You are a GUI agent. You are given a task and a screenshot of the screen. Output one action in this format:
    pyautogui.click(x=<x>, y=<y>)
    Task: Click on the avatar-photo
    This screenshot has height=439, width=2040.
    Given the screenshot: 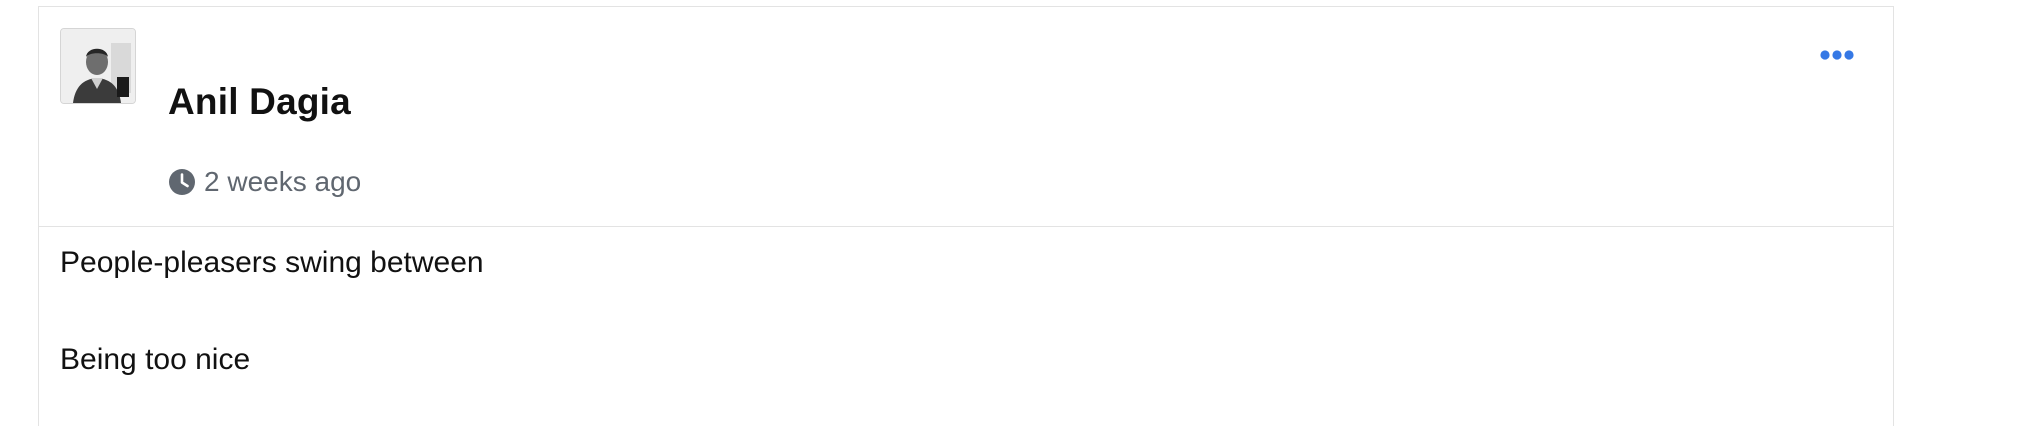 What is the action you would take?
    pyautogui.click(x=98, y=66)
    